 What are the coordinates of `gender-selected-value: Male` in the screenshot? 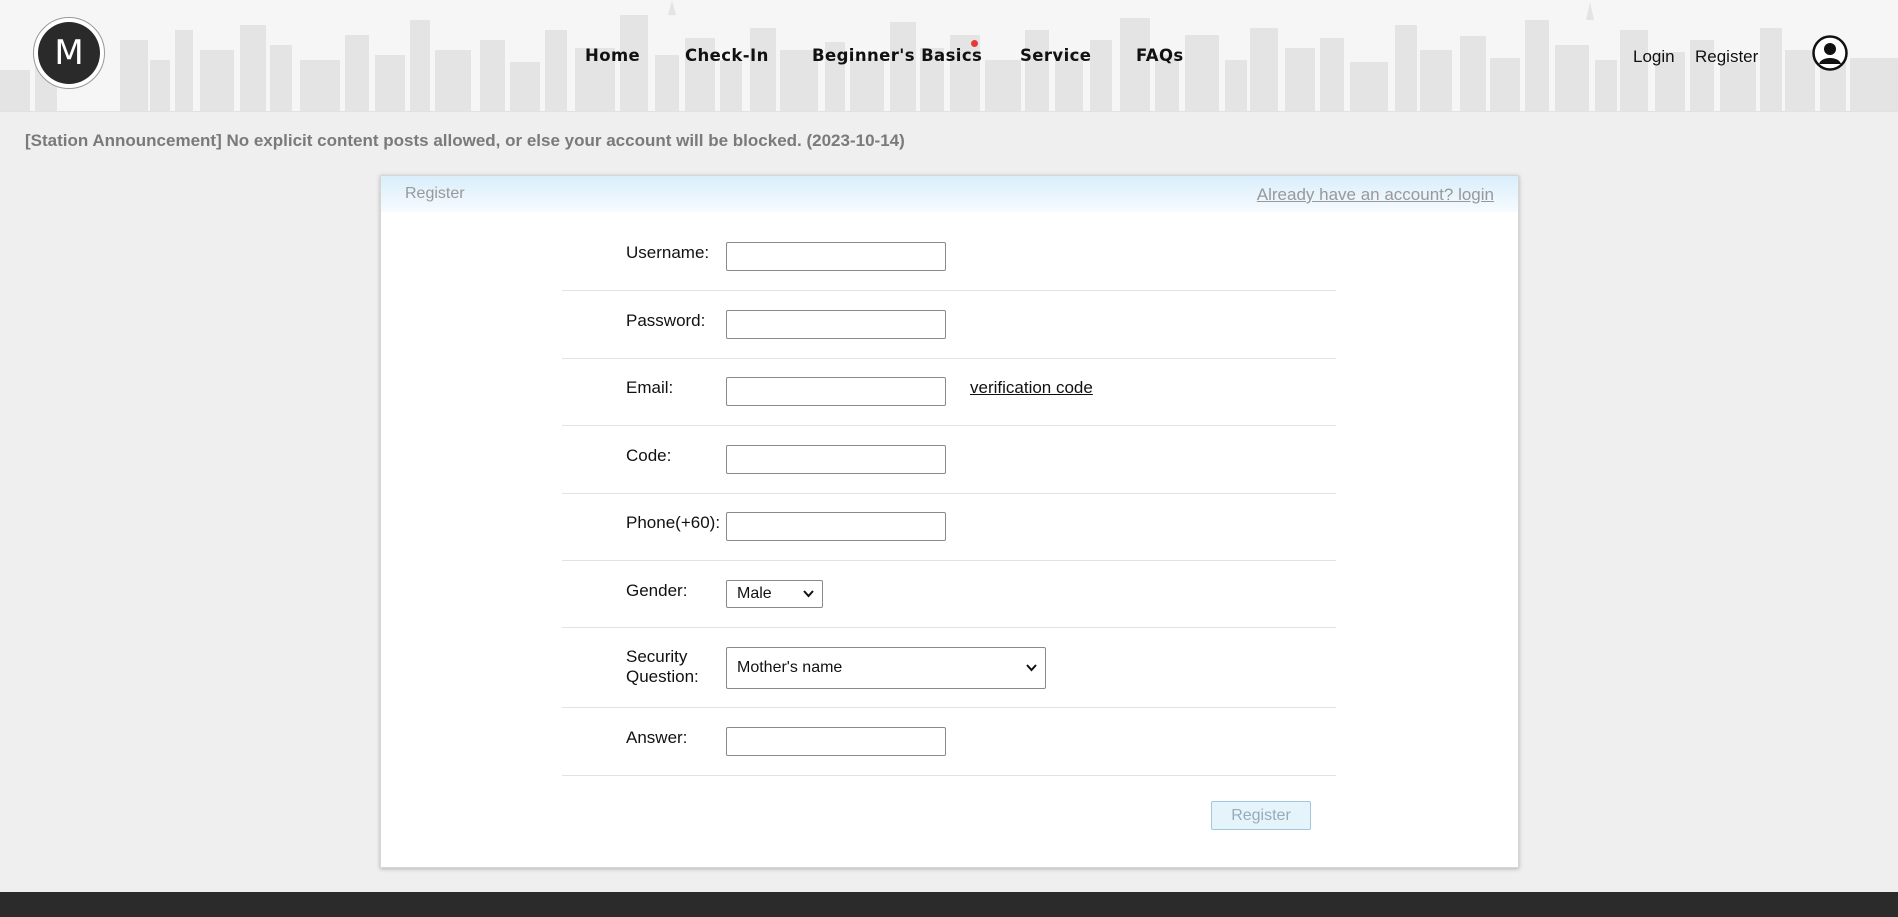 It's located at (754, 593).